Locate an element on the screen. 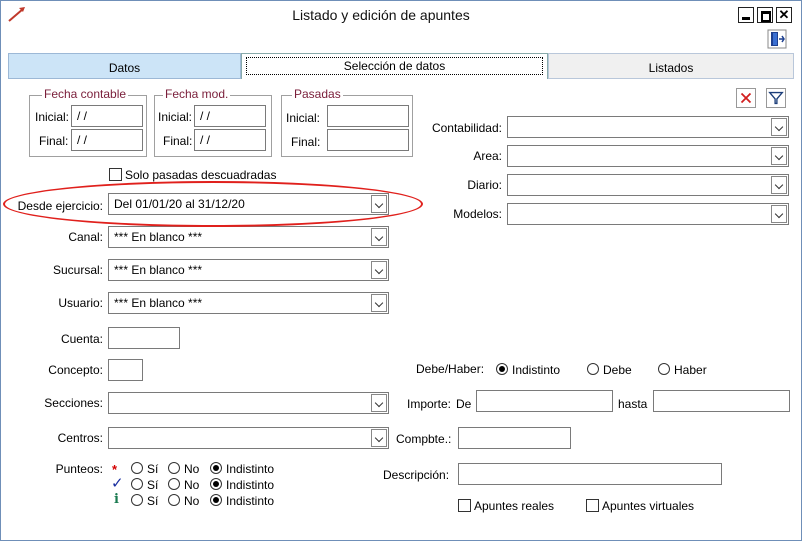 The height and width of the screenshot is (541, 802). punteo3-indistinto-radio is located at coordinates (216, 500).